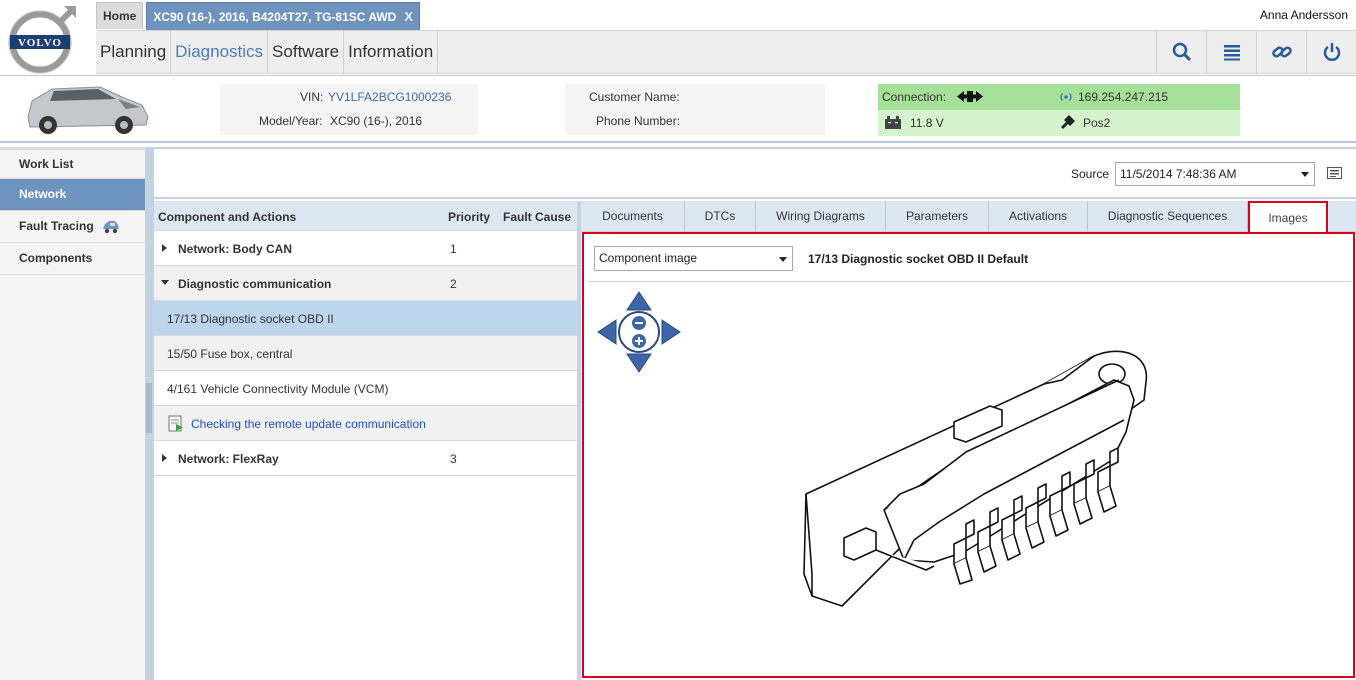 Image resolution: width=1356 pixels, height=680 pixels. I want to click on model-label: Model/Year:, so click(291, 121).